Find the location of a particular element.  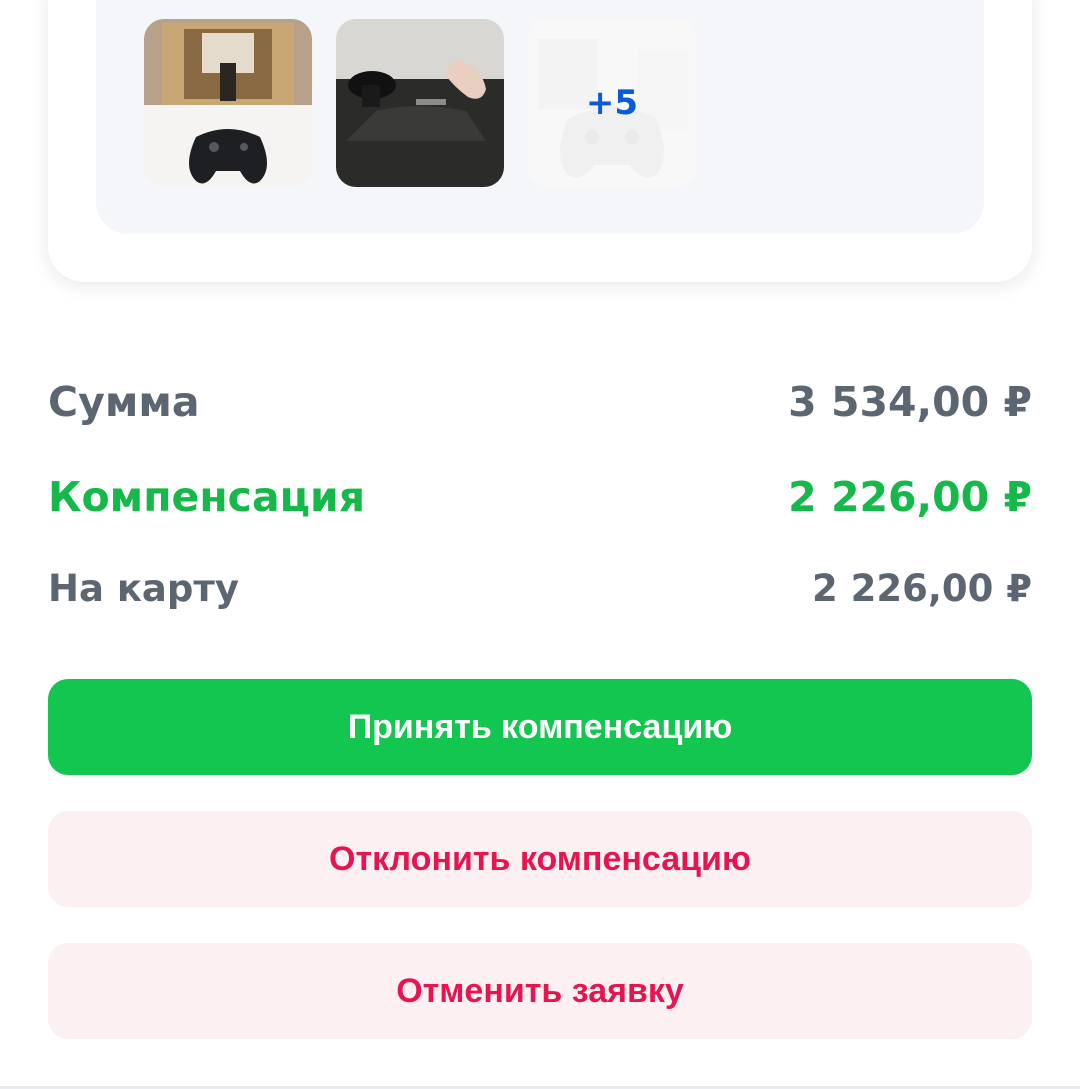

cancel-request-button: Отменить заявку is located at coordinates (540, 991).